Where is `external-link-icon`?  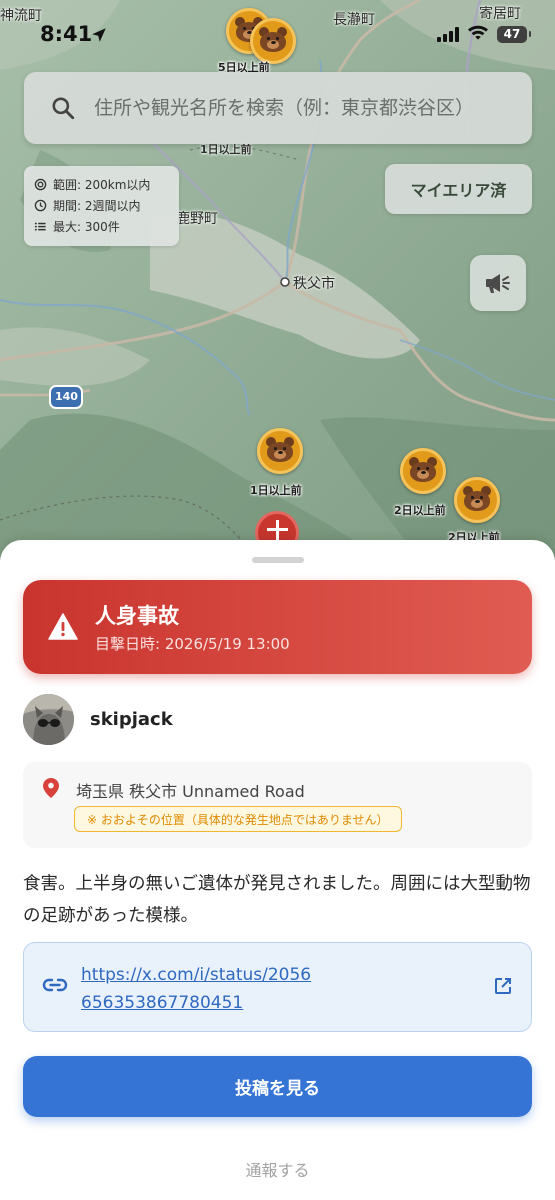
external-link-icon is located at coordinates (503, 988).